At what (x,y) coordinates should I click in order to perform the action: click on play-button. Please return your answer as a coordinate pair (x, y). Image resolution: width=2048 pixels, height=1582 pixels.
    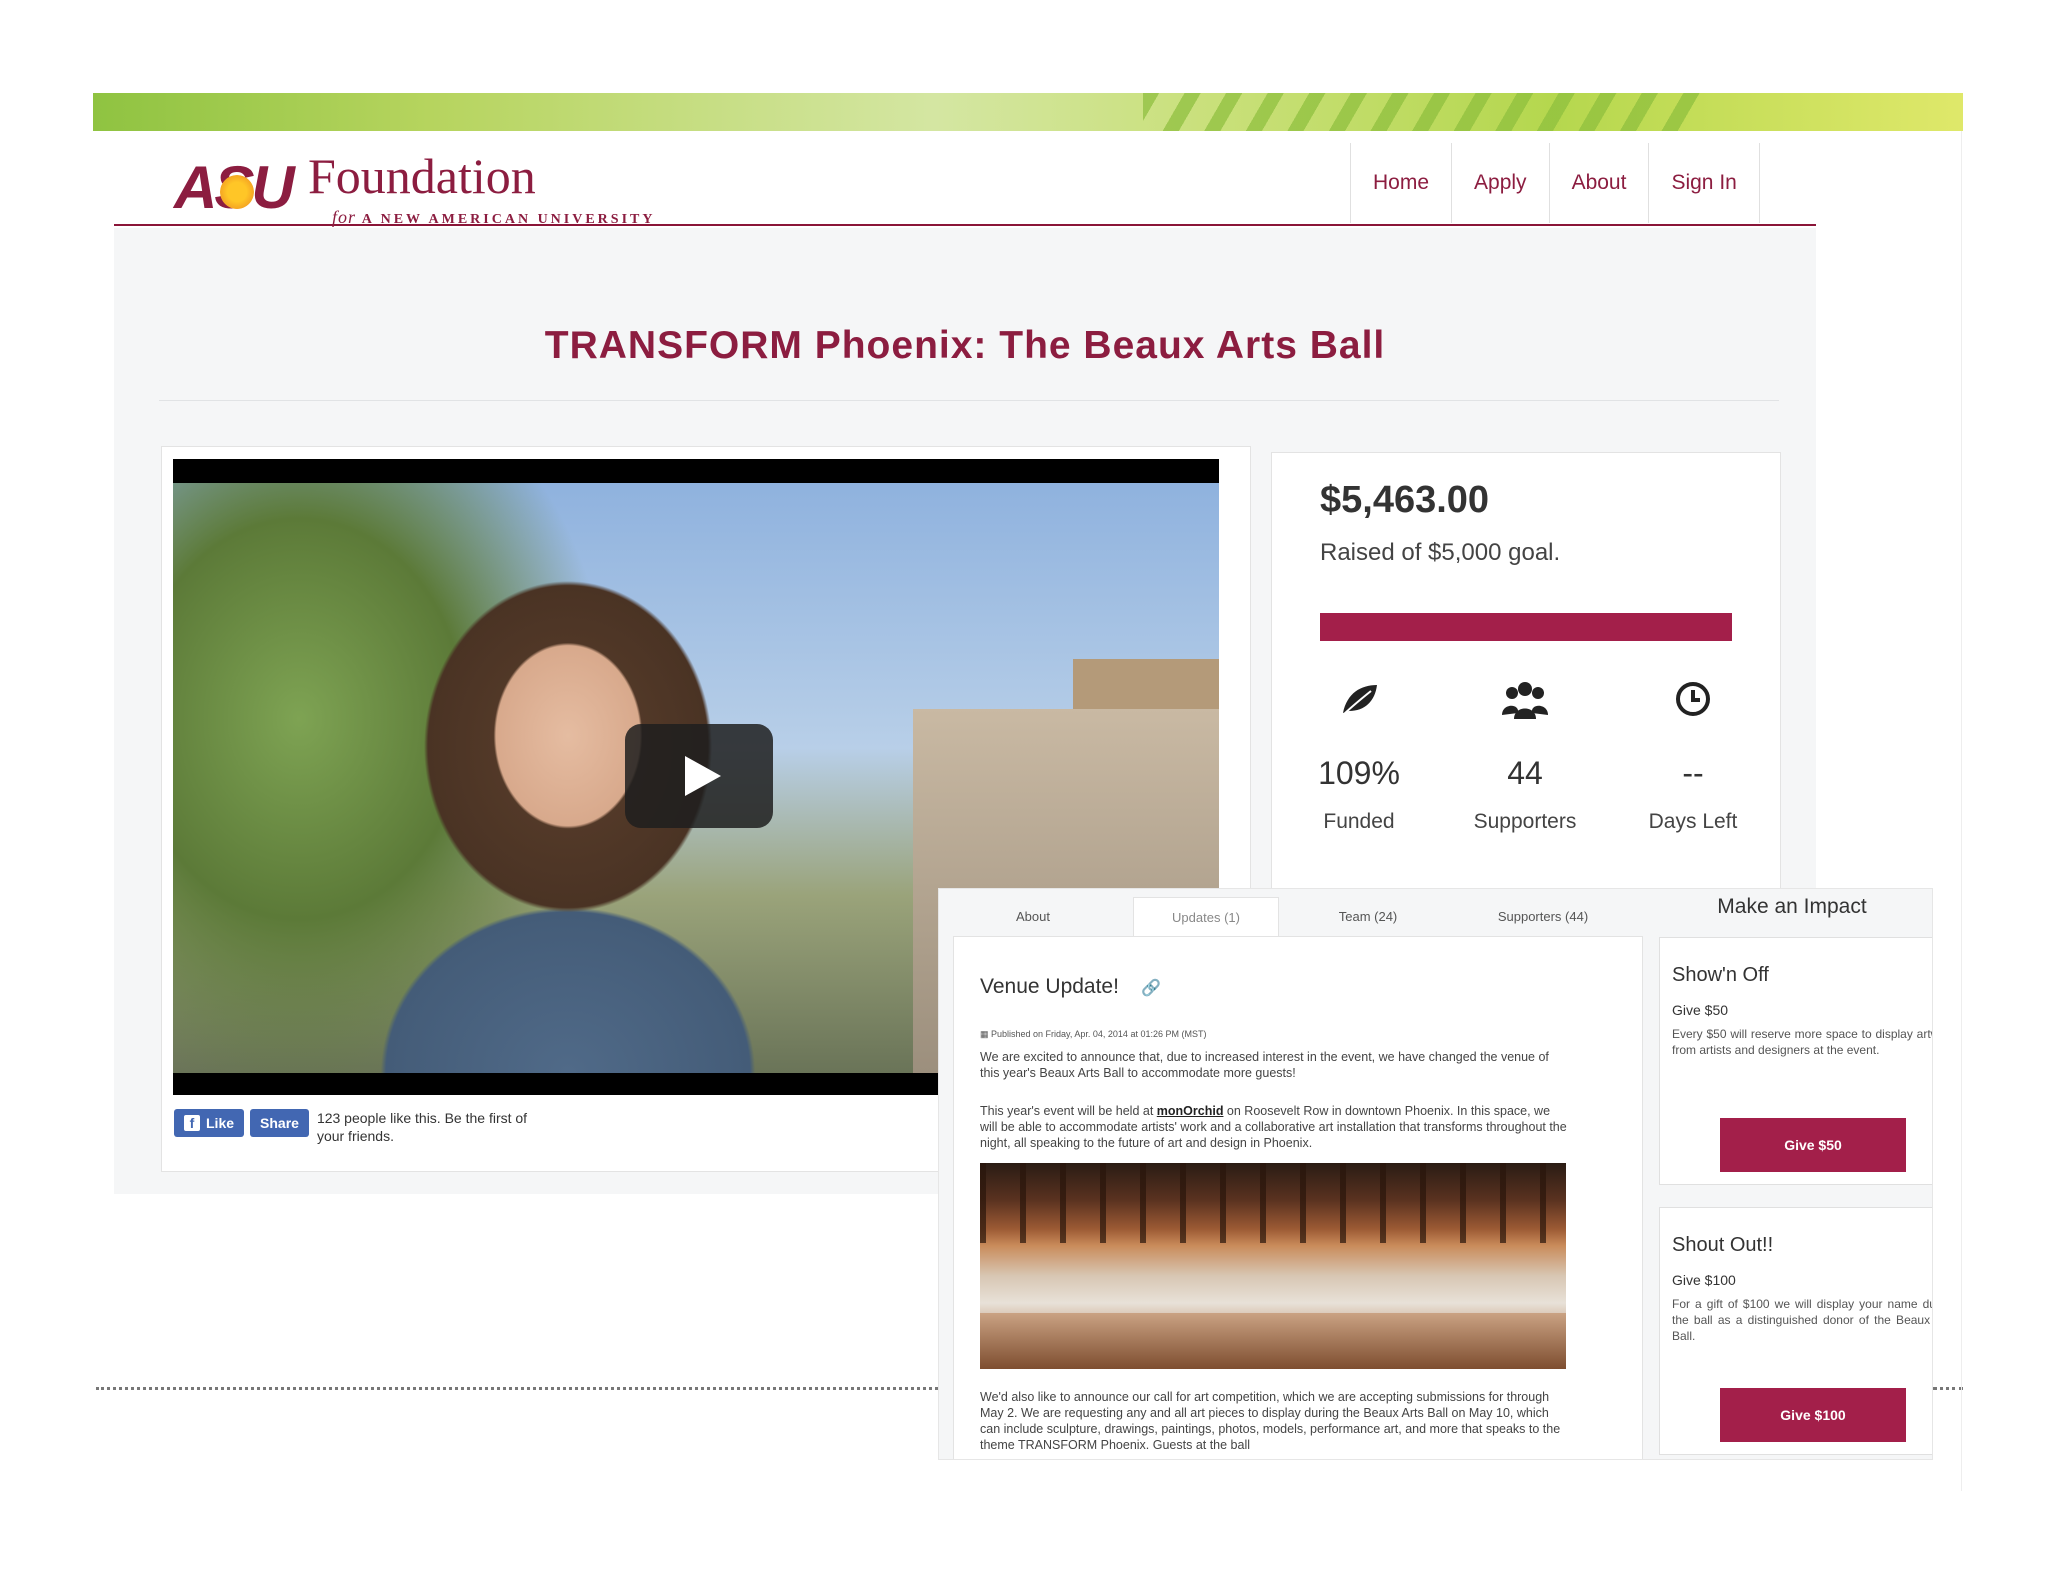
    Looking at the image, I should click on (699, 776).